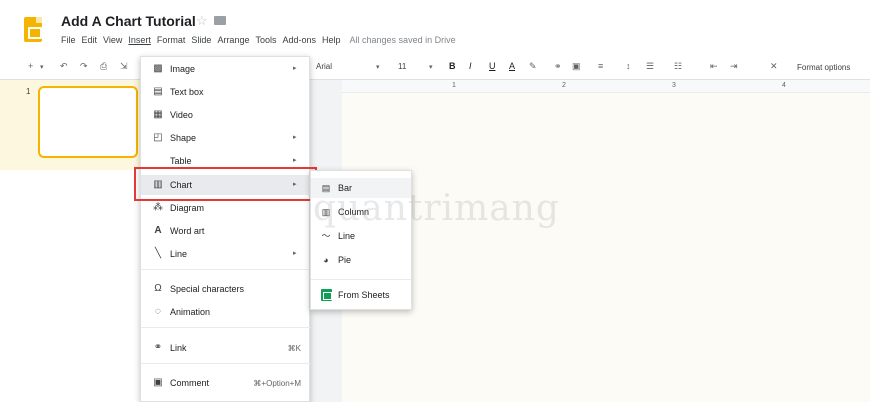  Describe the element at coordinates (294, 348) in the screenshot. I see `shortcut-label: ⌘K` at that location.